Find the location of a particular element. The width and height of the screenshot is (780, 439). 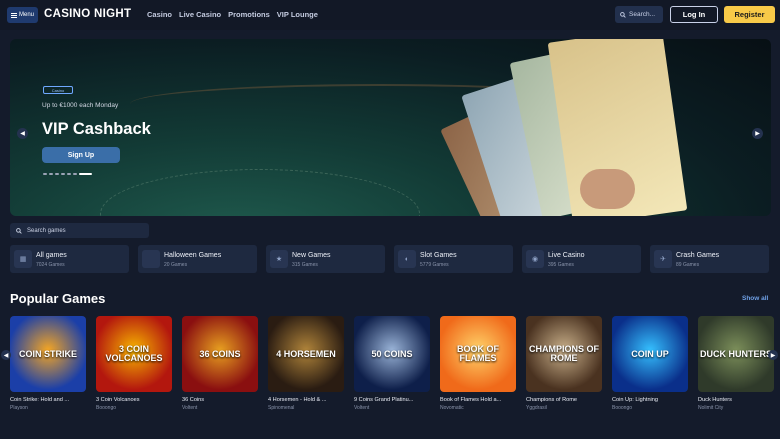

game-thumbnail-title: BOOK OF FLAMES is located at coordinates (478, 353).